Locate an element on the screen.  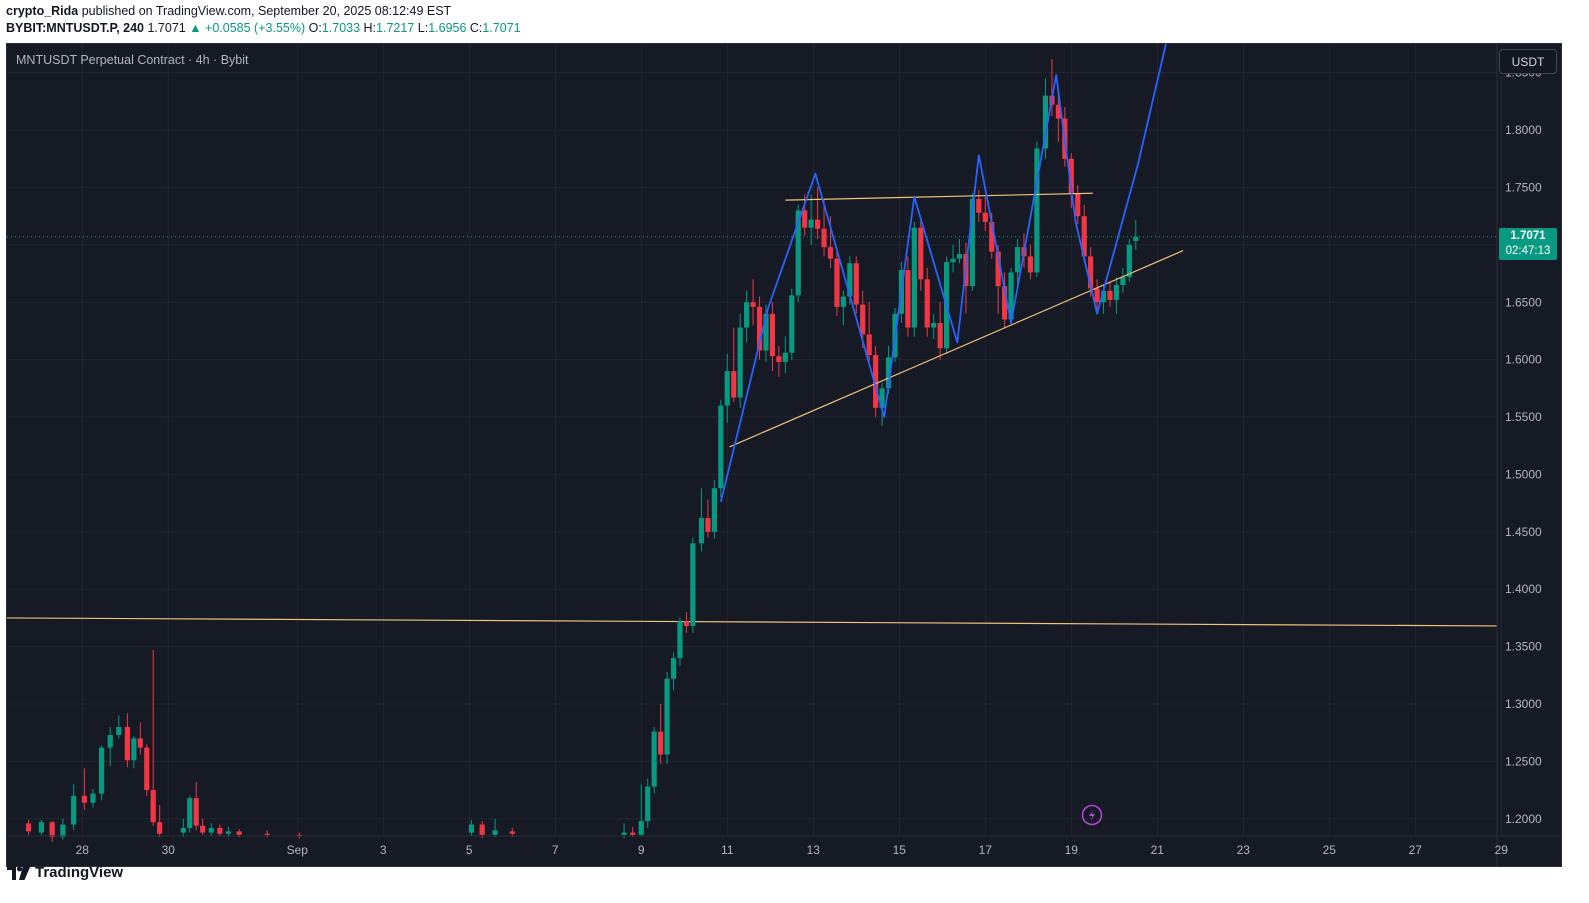
author-name: crypto_Rida is located at coordinates (42, 11).